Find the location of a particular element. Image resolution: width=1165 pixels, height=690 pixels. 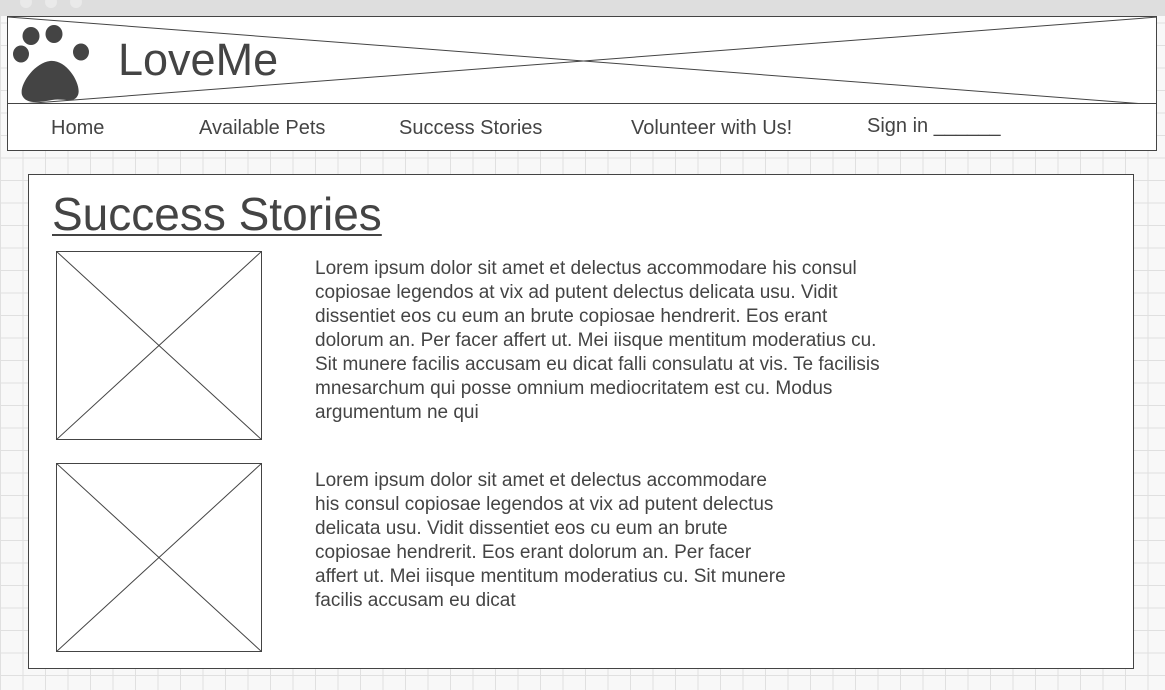

header-banner: LoveMe is located at coordinates (582, 60).